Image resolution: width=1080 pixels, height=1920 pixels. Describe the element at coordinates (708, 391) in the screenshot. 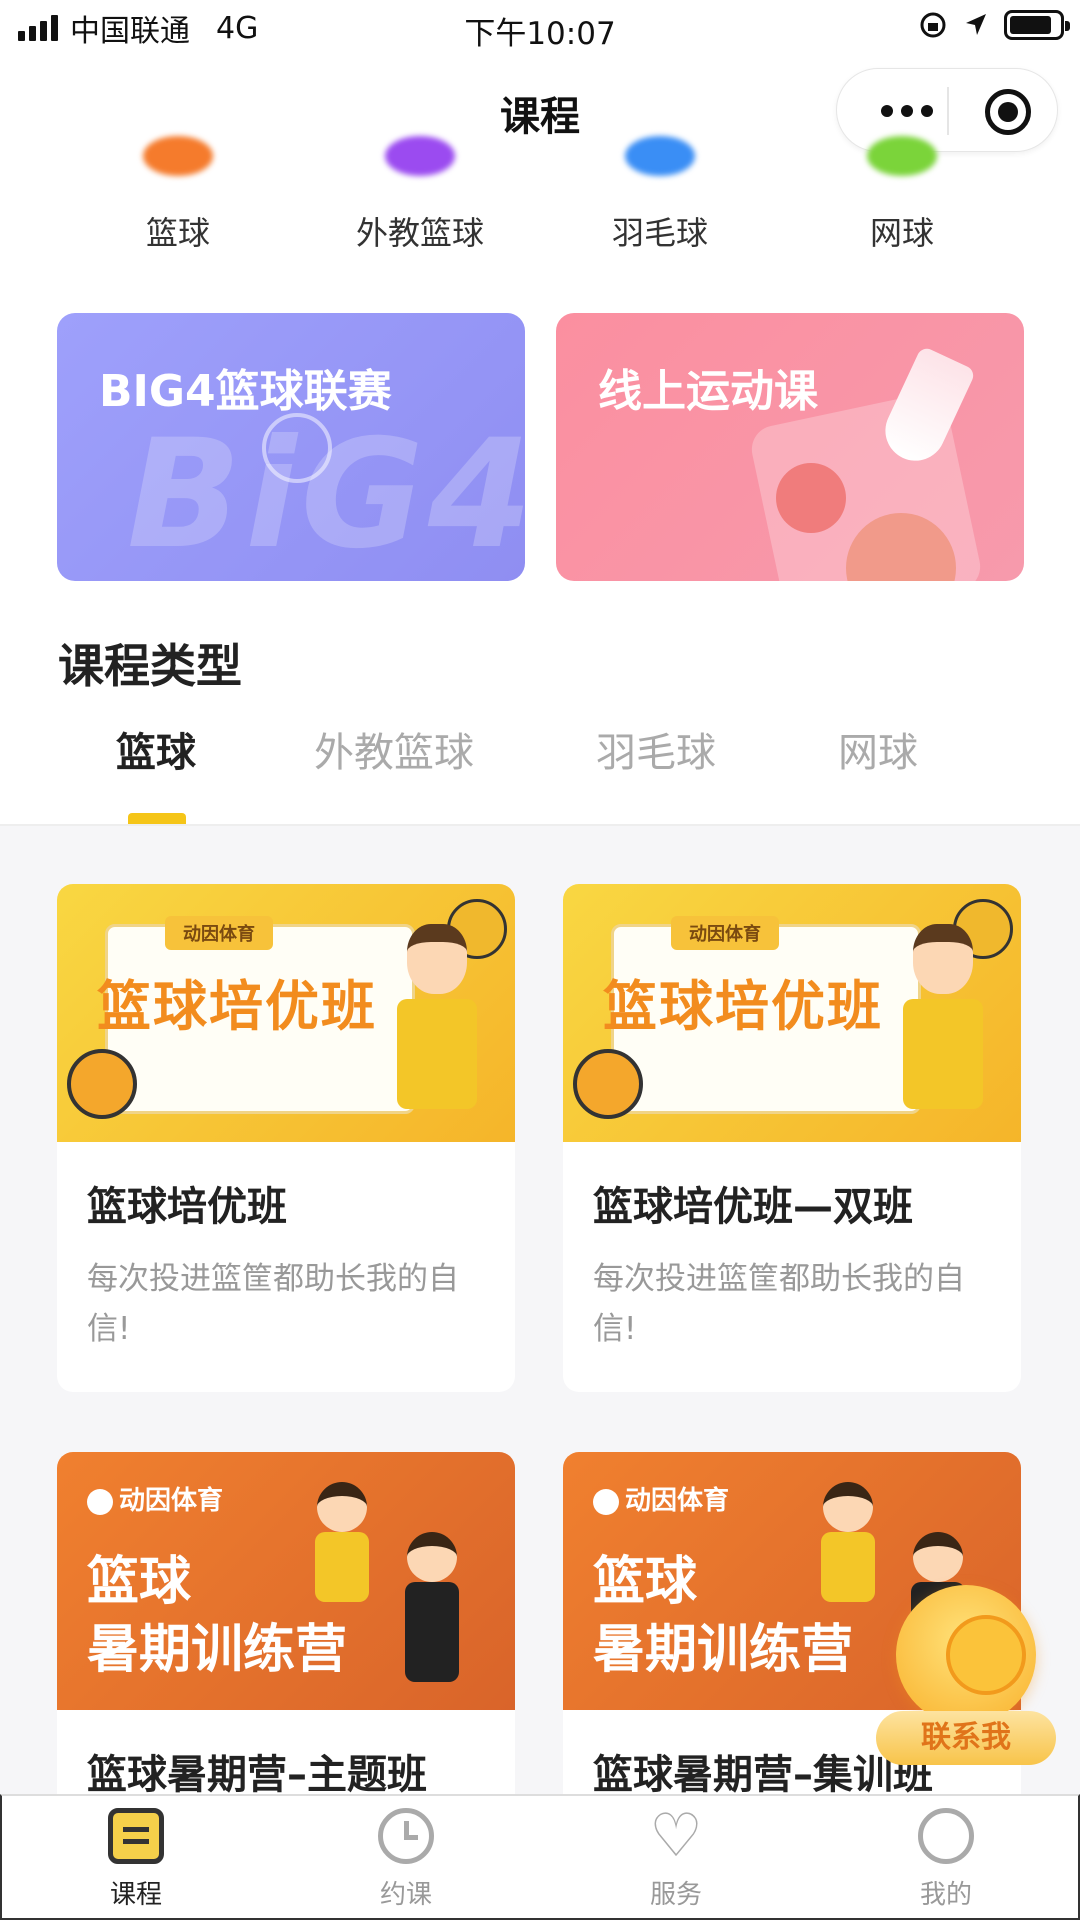

I see `banner-title: 线上运动课` at that location.